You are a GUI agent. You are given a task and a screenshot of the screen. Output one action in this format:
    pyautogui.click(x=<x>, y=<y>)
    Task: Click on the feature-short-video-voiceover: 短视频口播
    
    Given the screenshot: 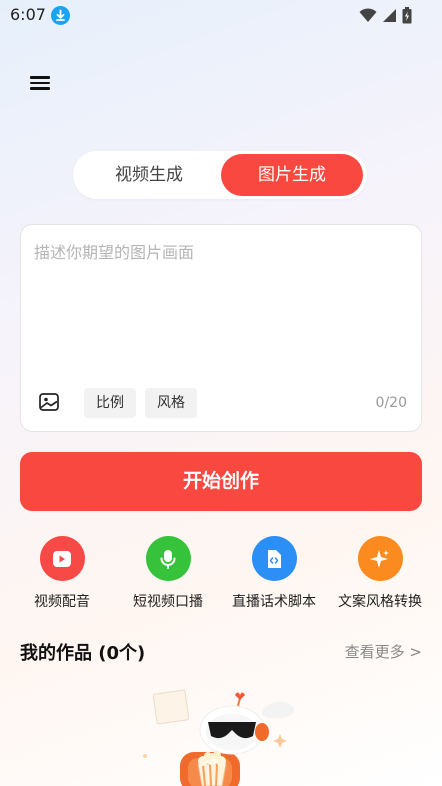 What is the action you would take?
    pyautogui.click(x=168, y=573)
    